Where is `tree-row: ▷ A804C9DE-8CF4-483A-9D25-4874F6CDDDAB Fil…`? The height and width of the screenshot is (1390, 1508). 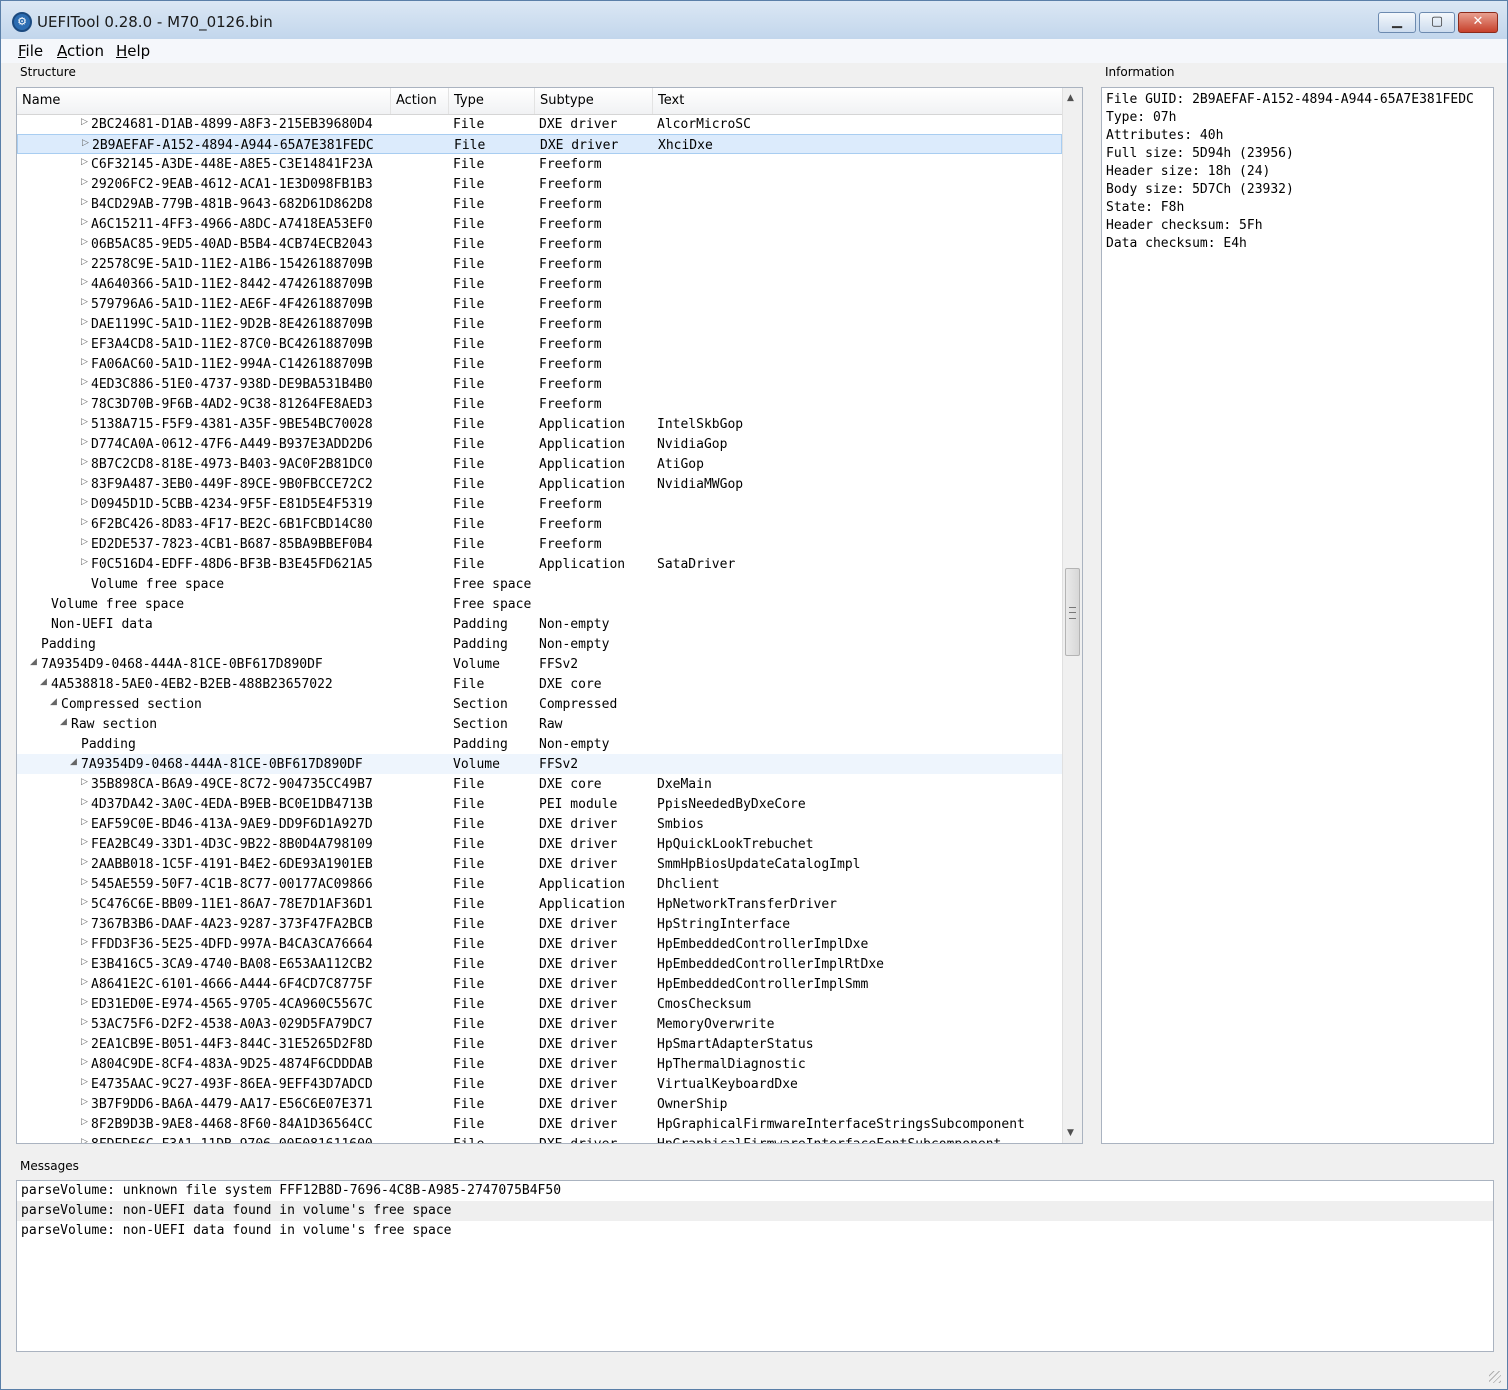
tree-row: ▷ A804C9DE-8CF4-483A-9D25-4874F6CDDDAB Fil… is located at coordinates (539, 1064).